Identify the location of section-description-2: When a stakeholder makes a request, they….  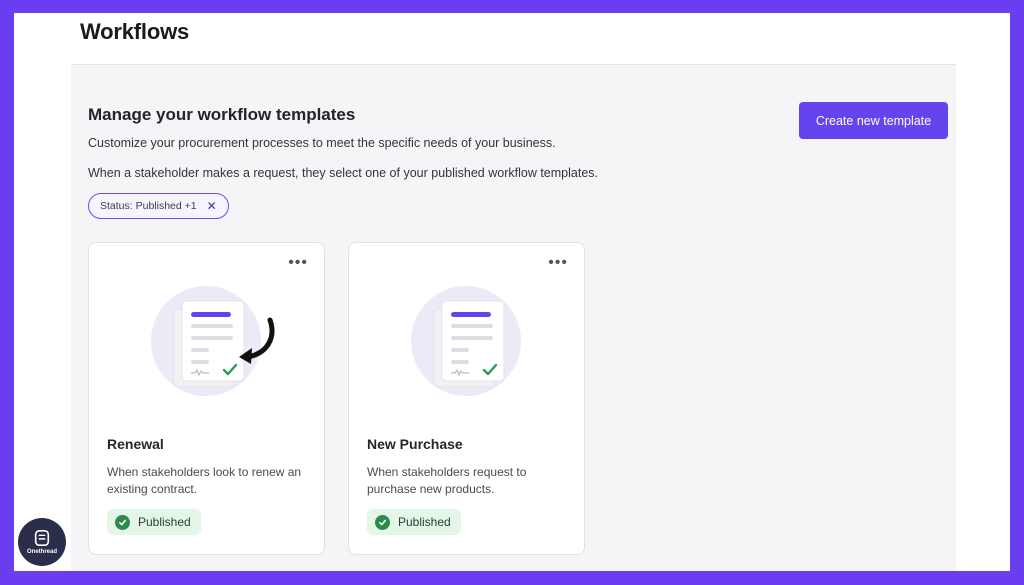
(343, 173).